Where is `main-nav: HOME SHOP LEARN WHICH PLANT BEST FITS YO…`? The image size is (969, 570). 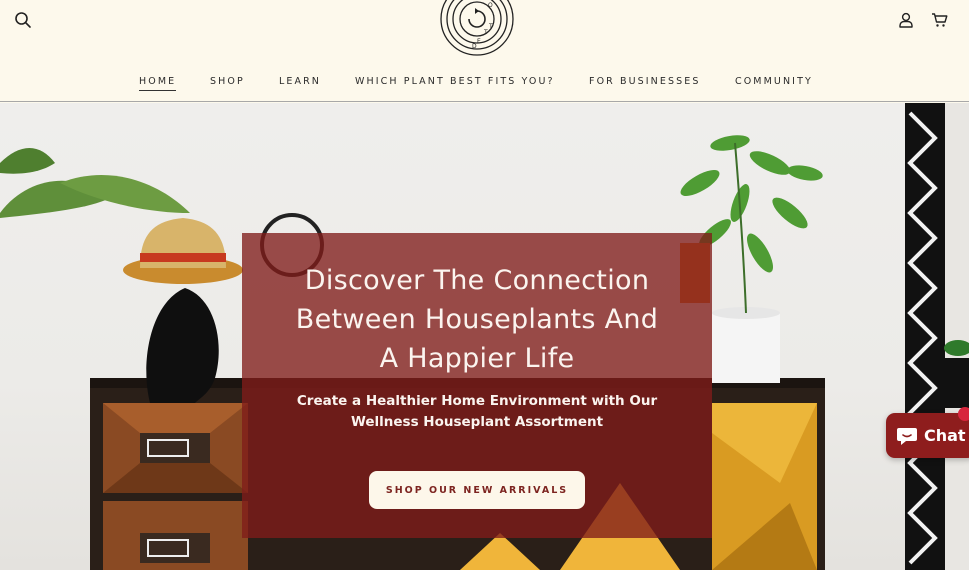
main-nav: HOME SHOP LEARN WHICH PLANT BEST FITS YO… is located at coordinates (484, 86).